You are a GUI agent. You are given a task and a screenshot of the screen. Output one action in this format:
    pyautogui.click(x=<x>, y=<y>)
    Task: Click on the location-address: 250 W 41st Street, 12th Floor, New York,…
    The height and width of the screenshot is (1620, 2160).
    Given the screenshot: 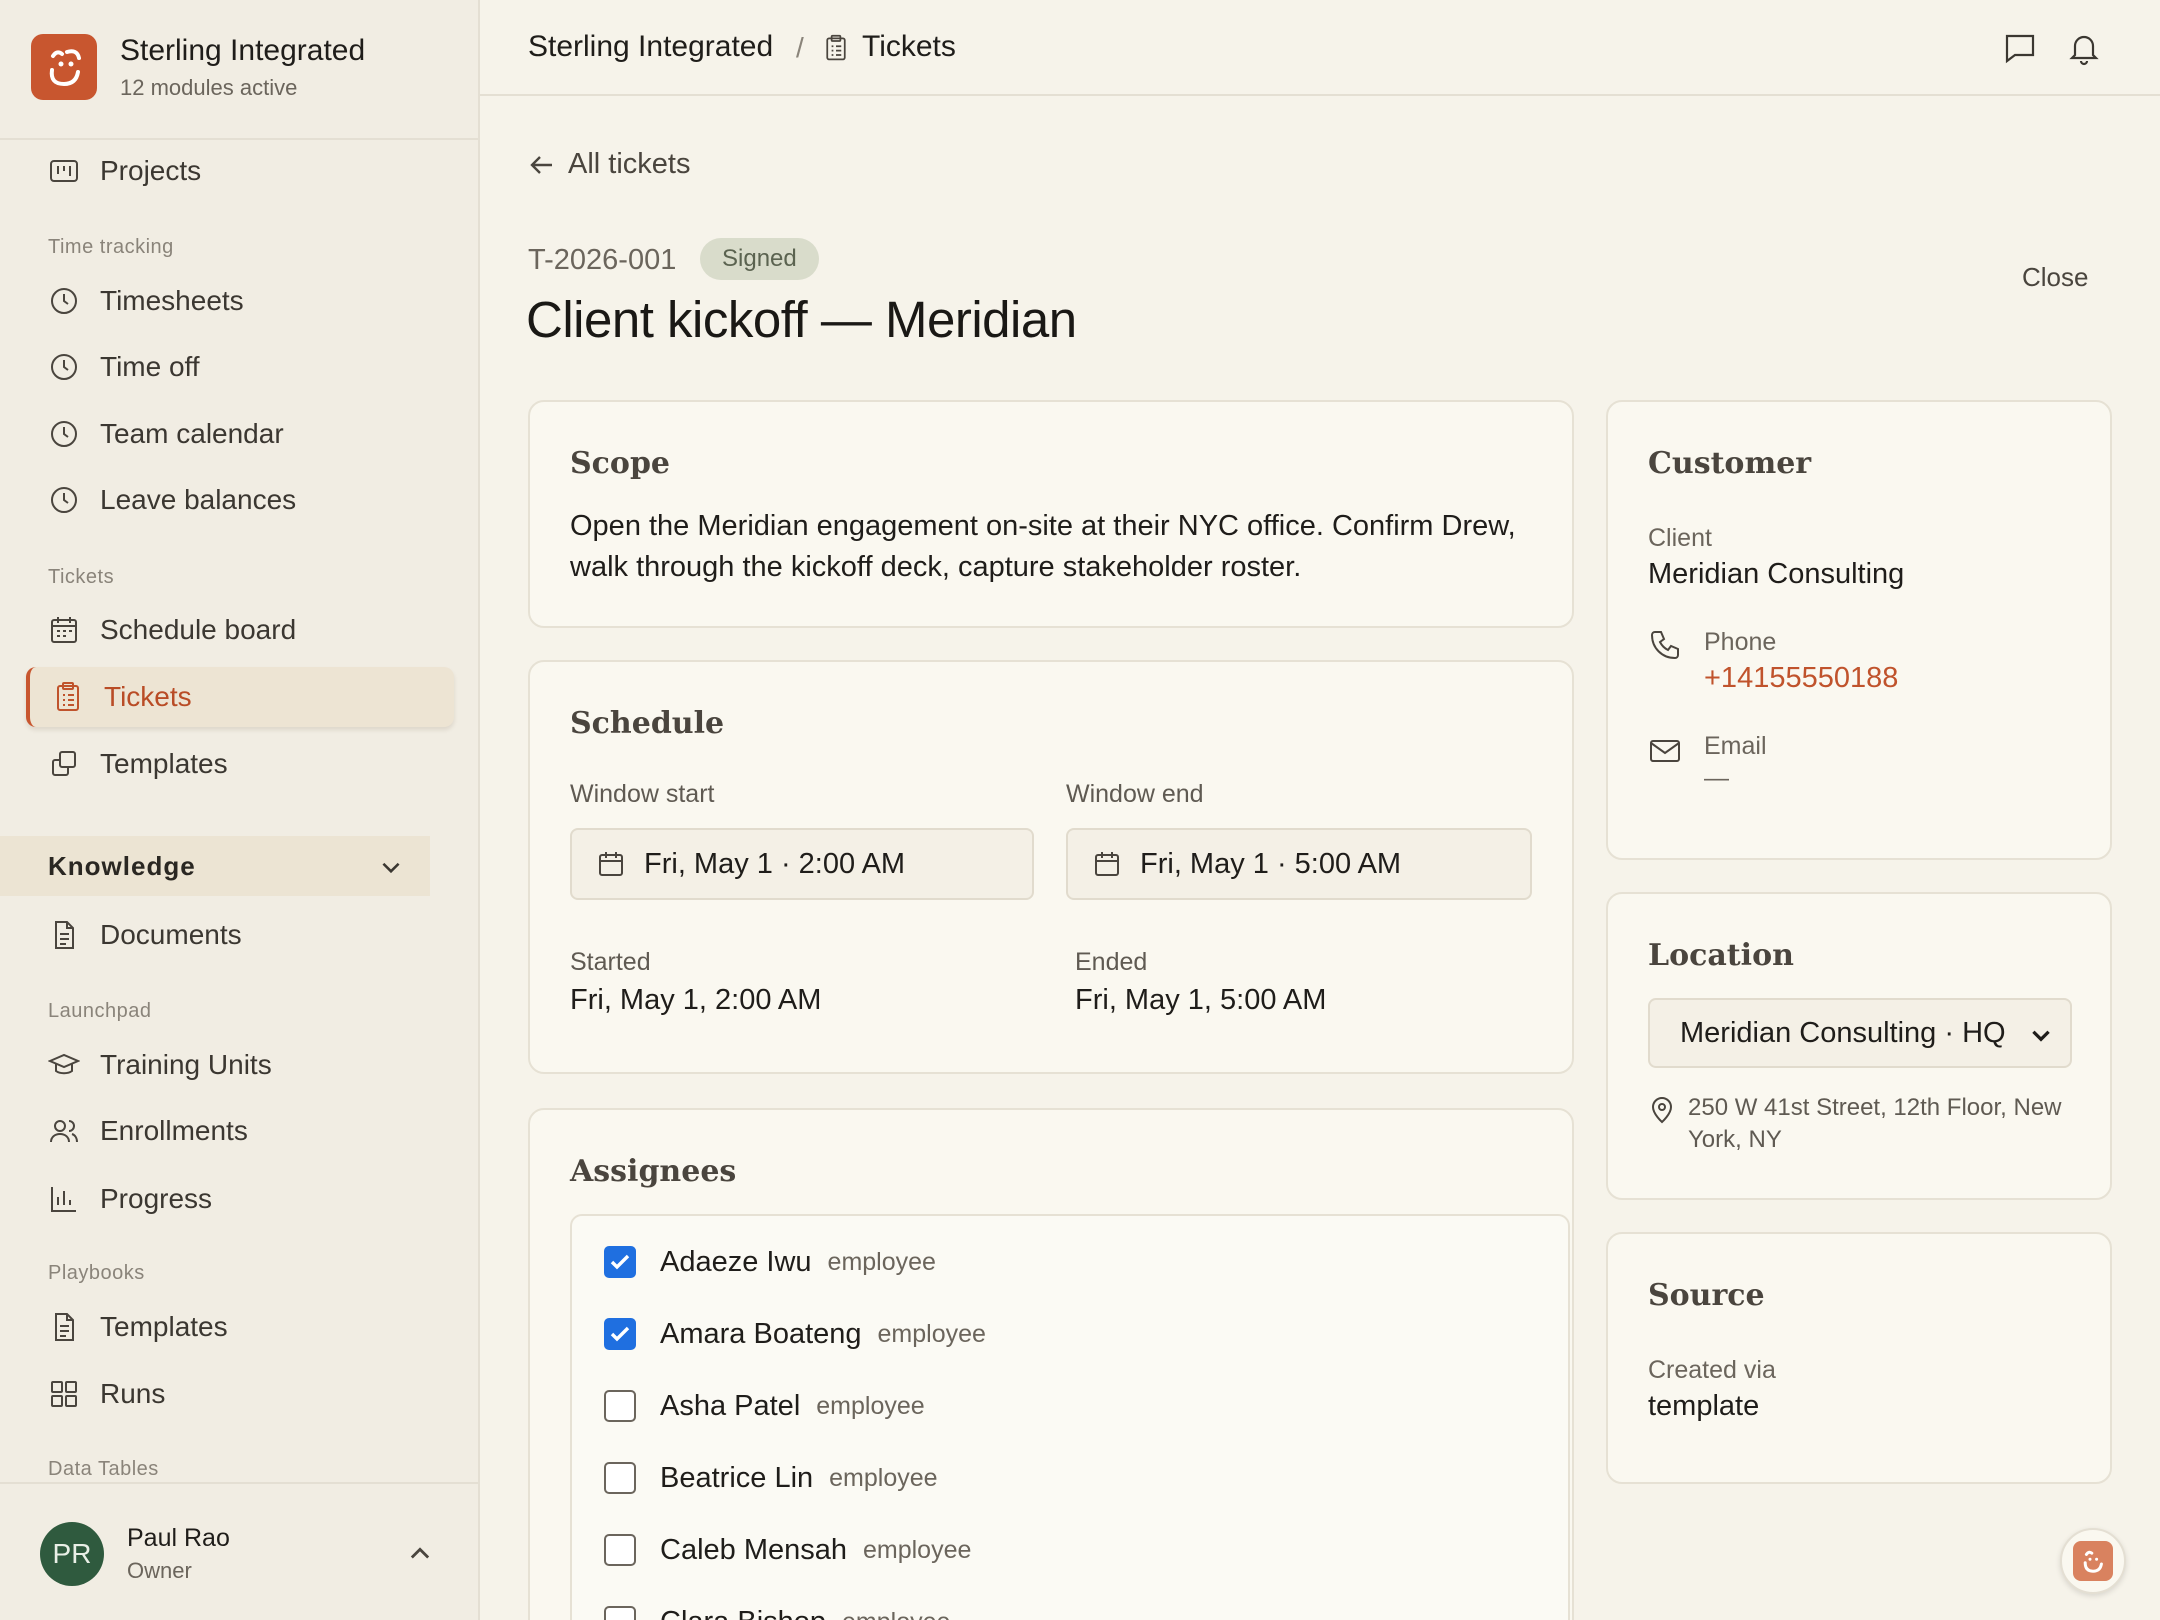 What is the action you would take?
    pyautogui.click(x=1875, y=1123)
    